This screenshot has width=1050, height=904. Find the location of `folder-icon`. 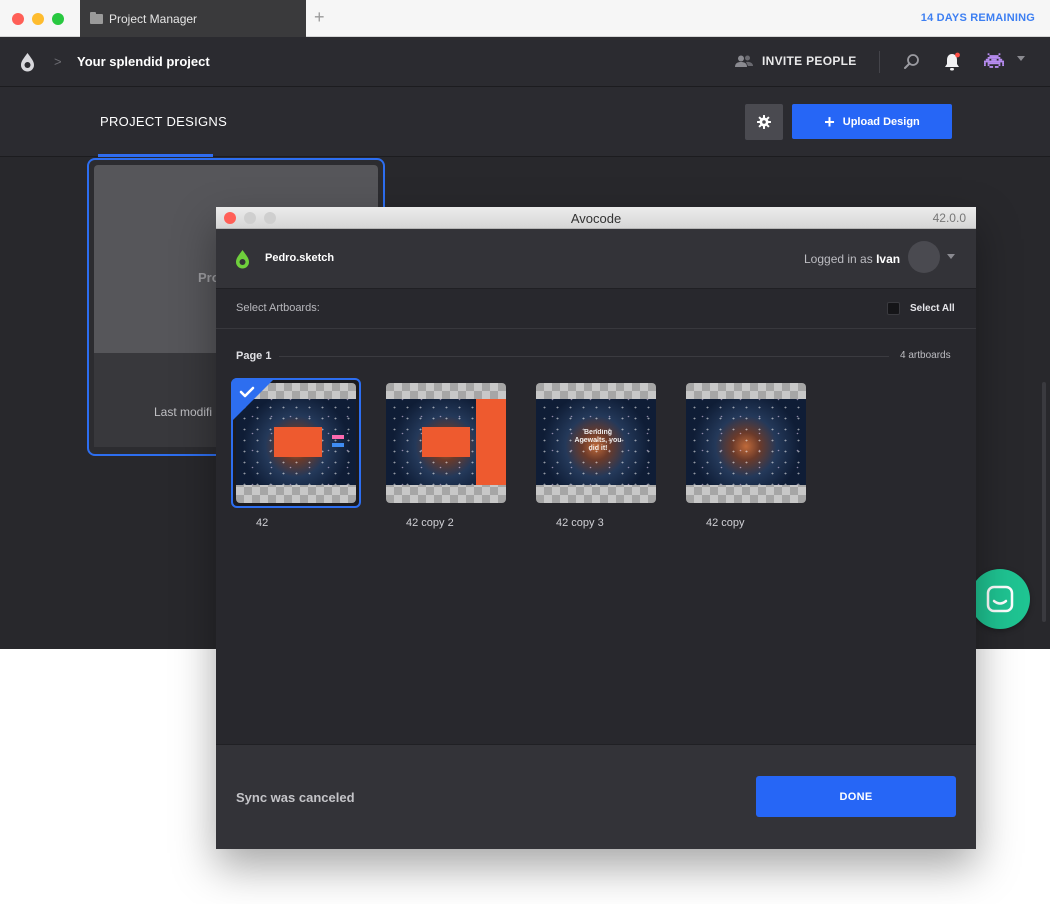

folder-icon is located at coordinates (96, 17).